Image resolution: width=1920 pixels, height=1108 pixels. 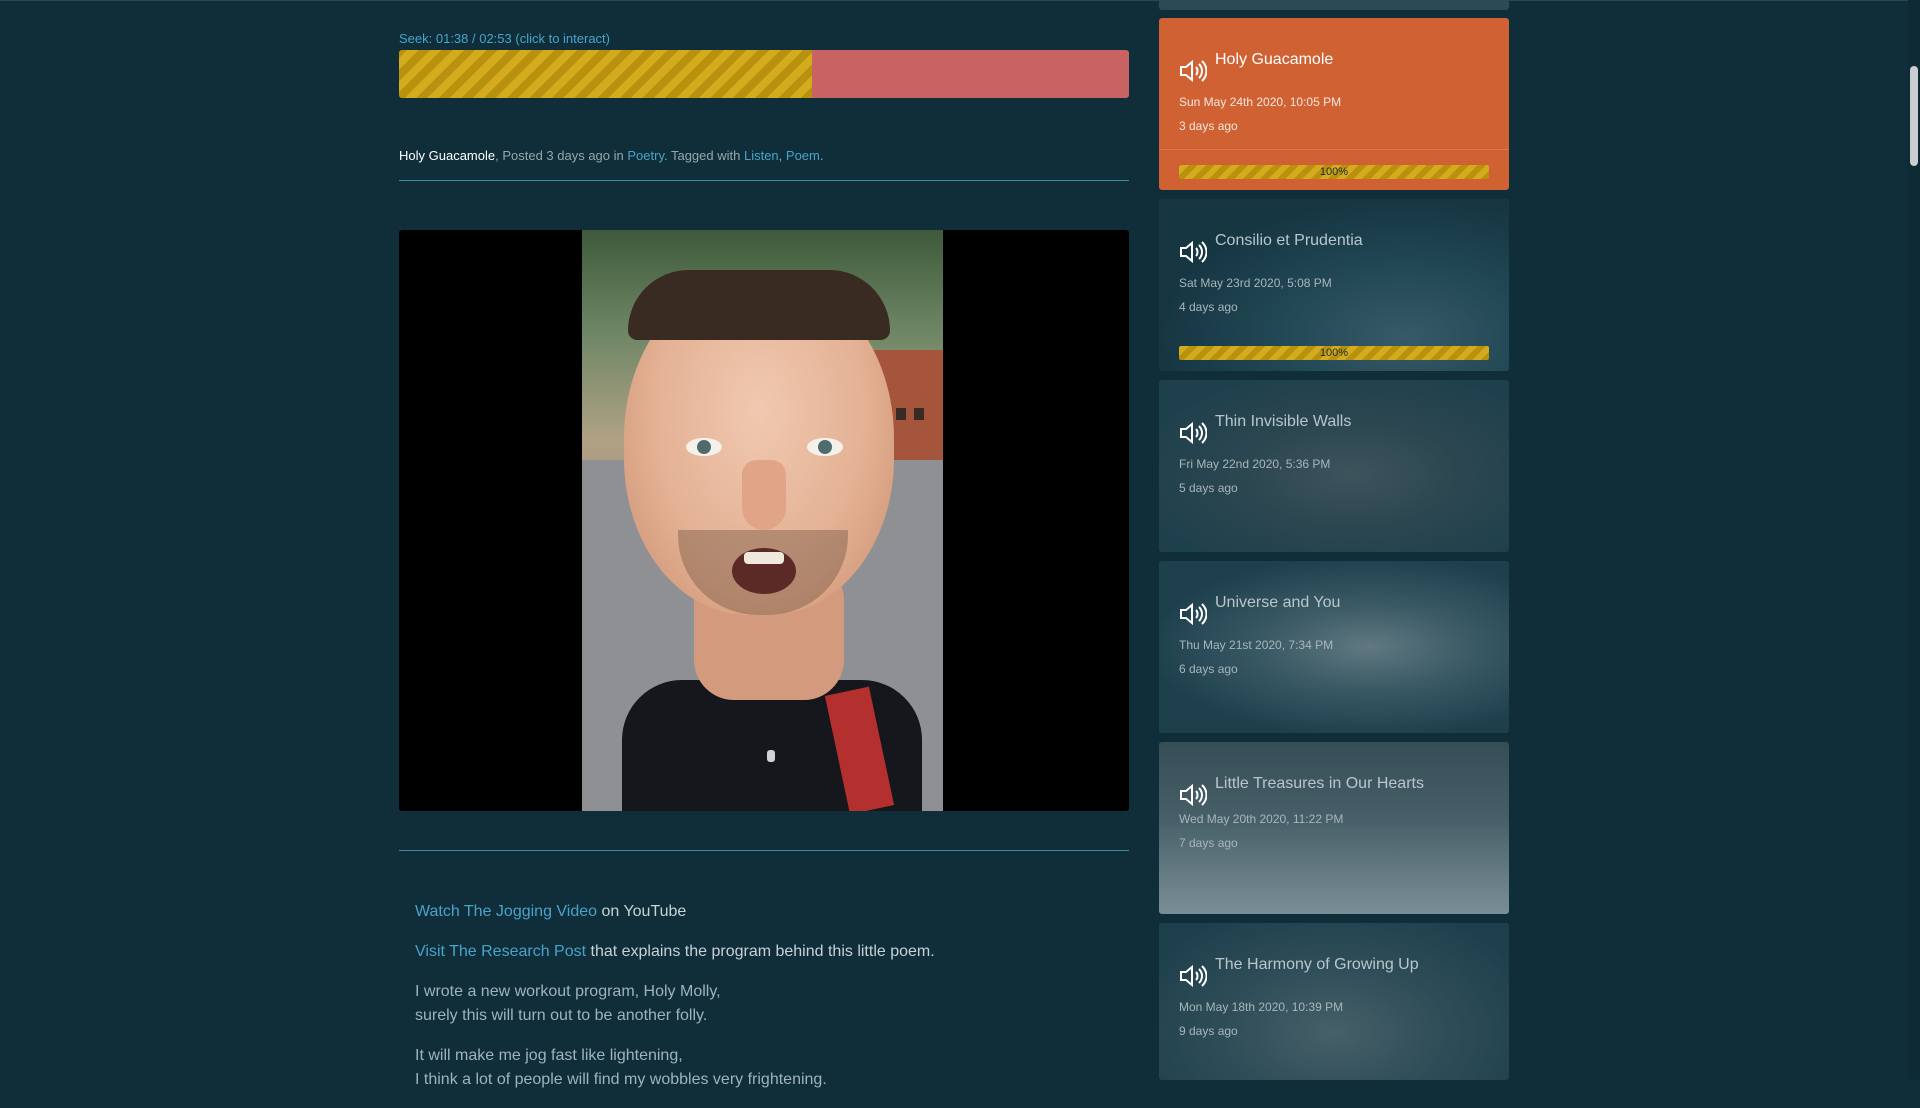 What do you see at coordinates (506, 911) in the screenshot?
I see `jogging-video-link: Watch The Jogging Video` at bounding box center [506, 911].